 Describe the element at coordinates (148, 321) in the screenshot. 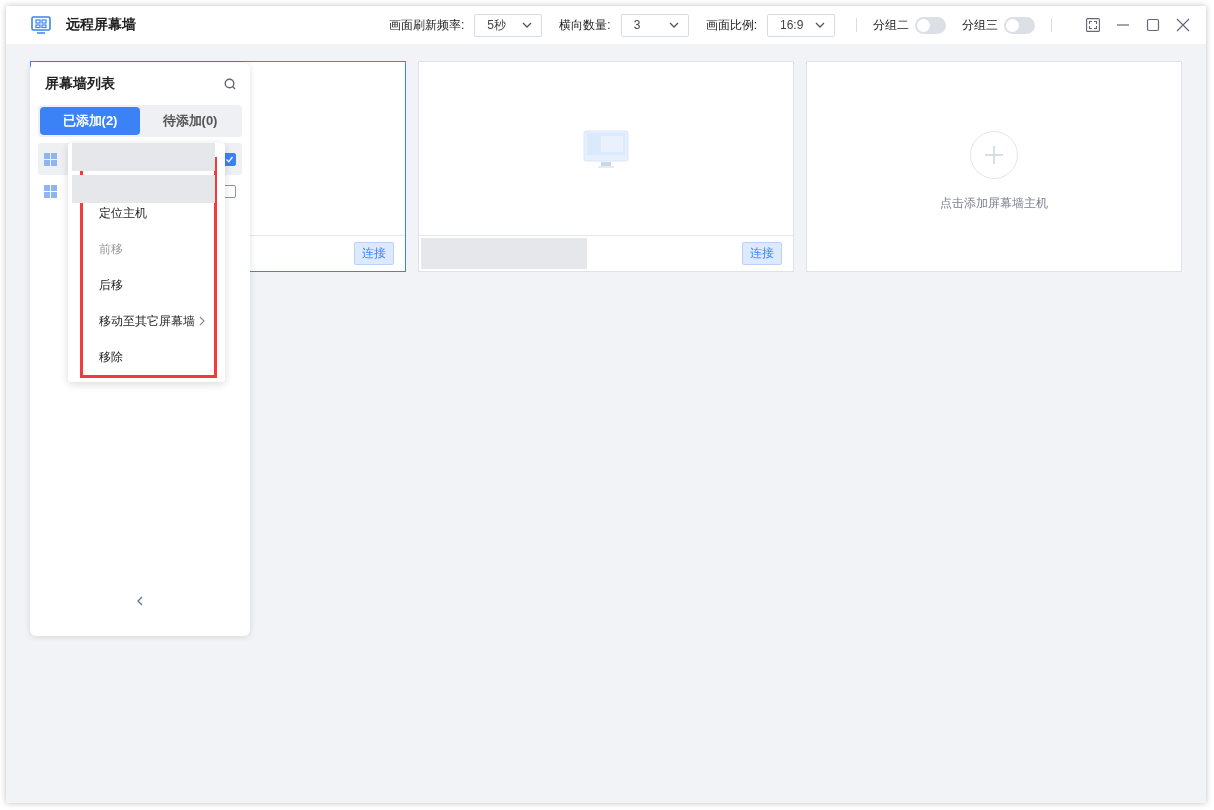

I see `menu-item: 移动至其它屏幕墙` at that location.